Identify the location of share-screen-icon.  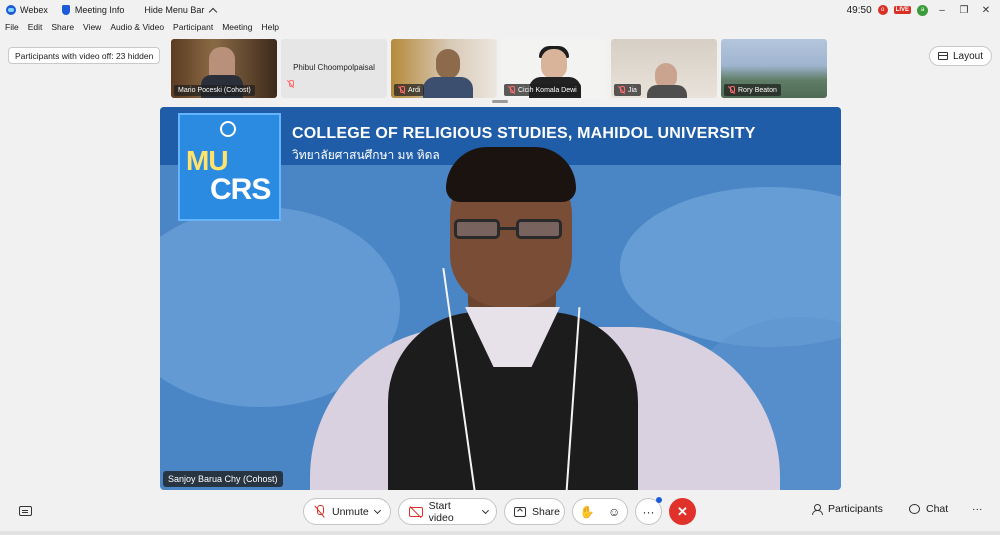
(520, 511).